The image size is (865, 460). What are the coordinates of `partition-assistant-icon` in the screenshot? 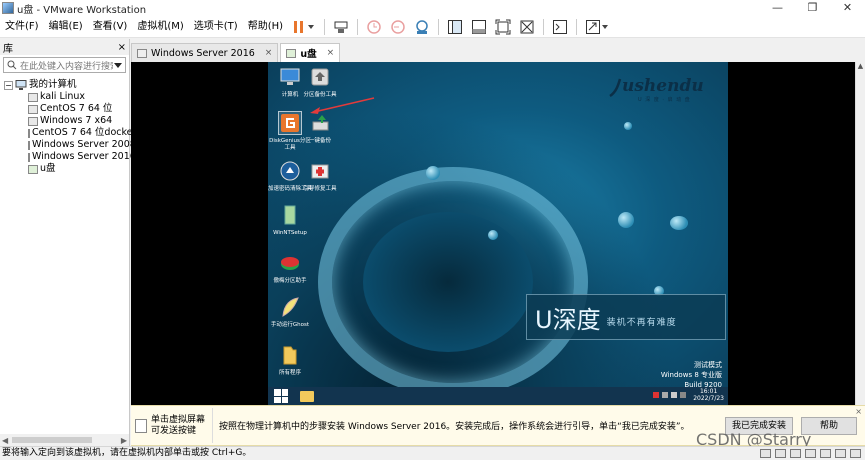 It's located at (290, 263).